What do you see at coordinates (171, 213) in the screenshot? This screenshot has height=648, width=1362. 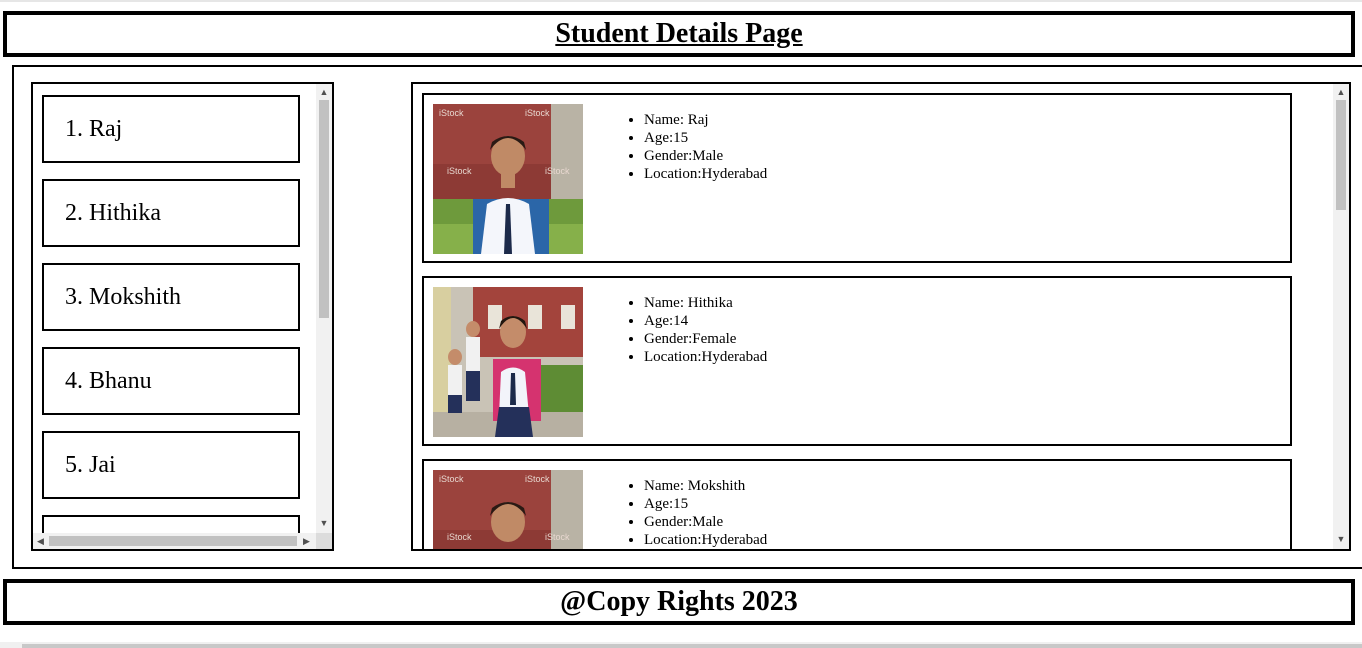 I see `student-list-item-hithika: 2. Hithika` at bounding box center [171, 213].